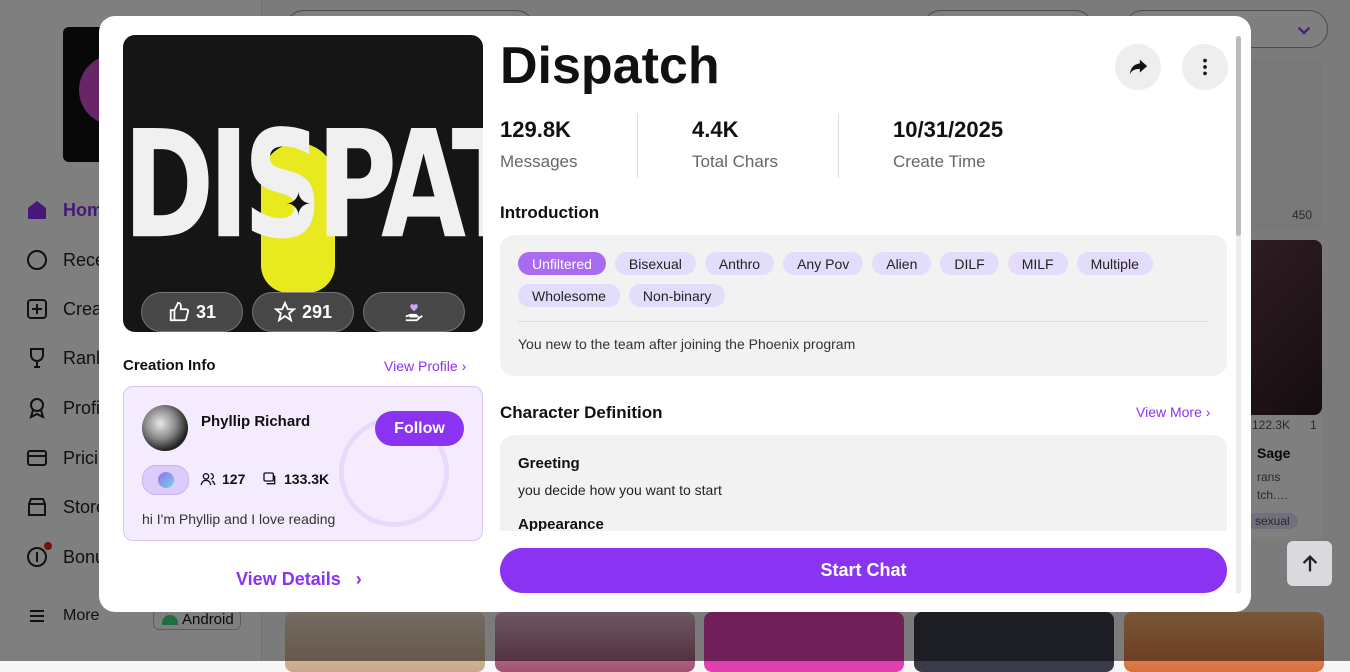 This screenshot has width=1350, height=672. I want to click on users-icon, so click(208, 479).